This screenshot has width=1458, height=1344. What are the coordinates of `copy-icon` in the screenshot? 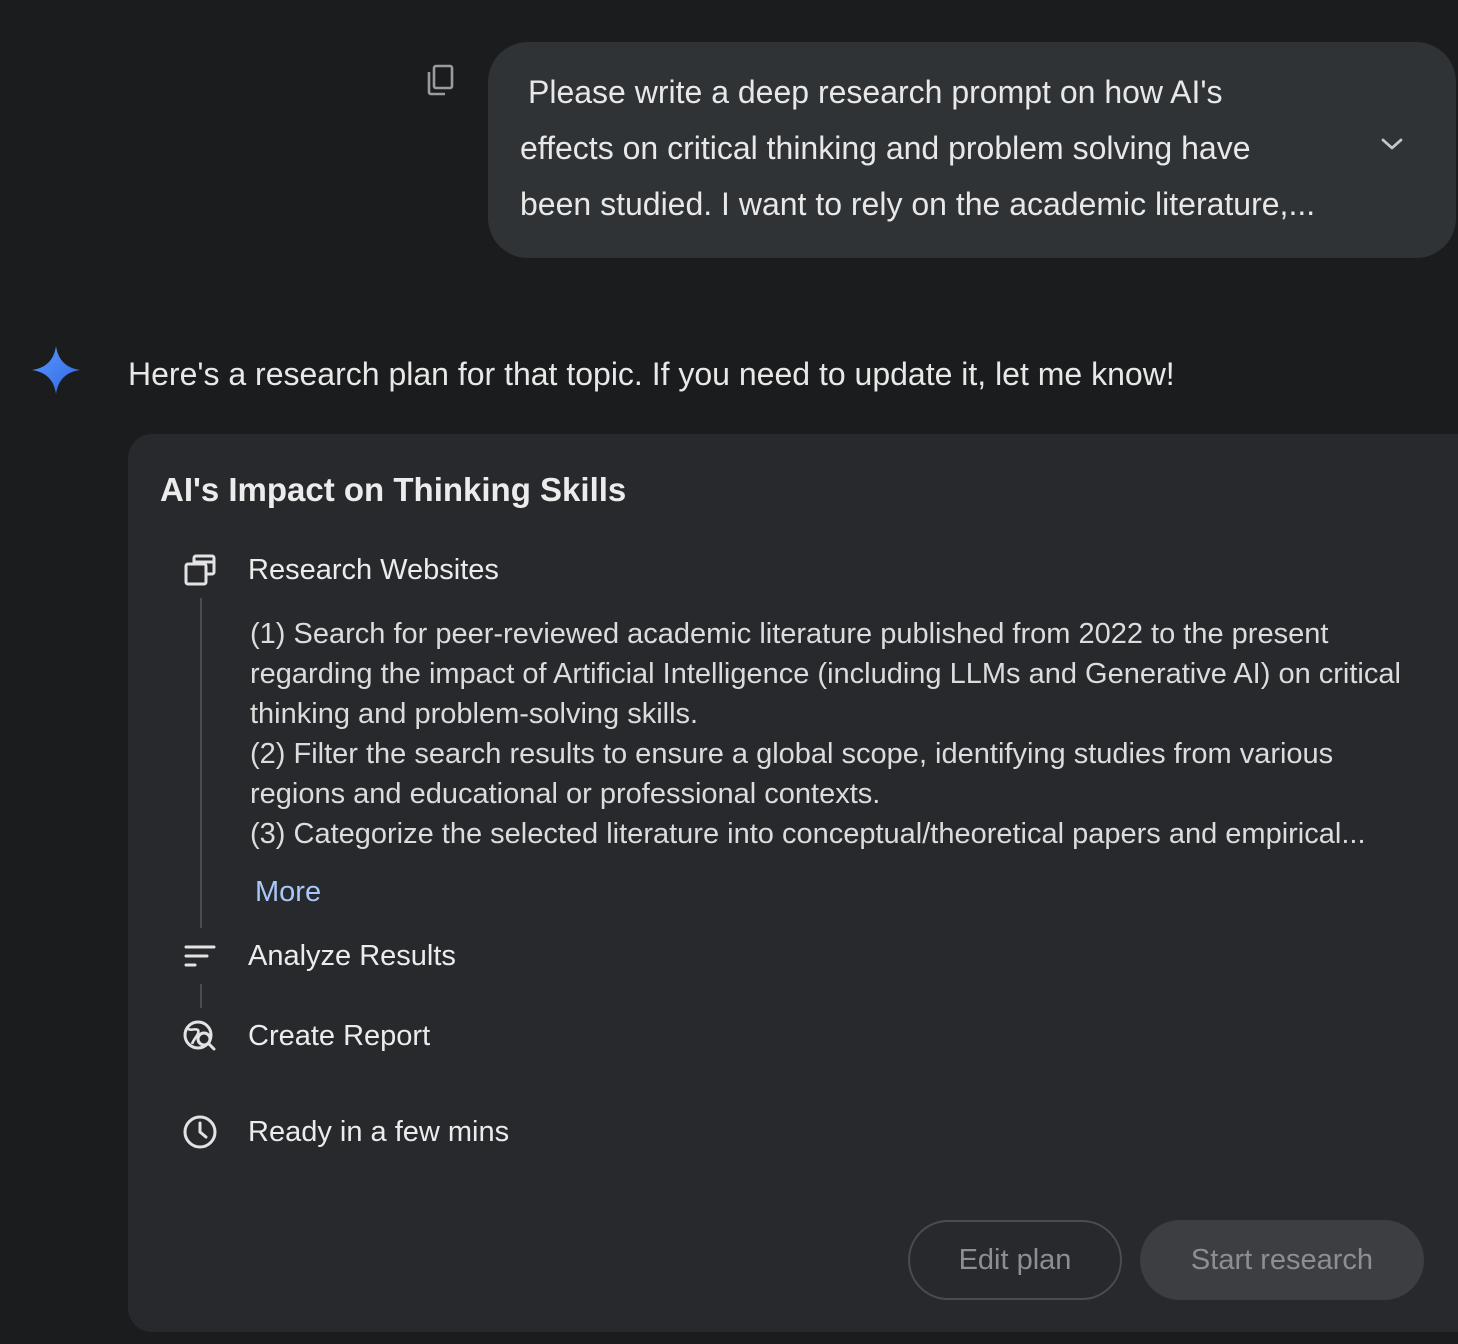 It's located at (440, 80).